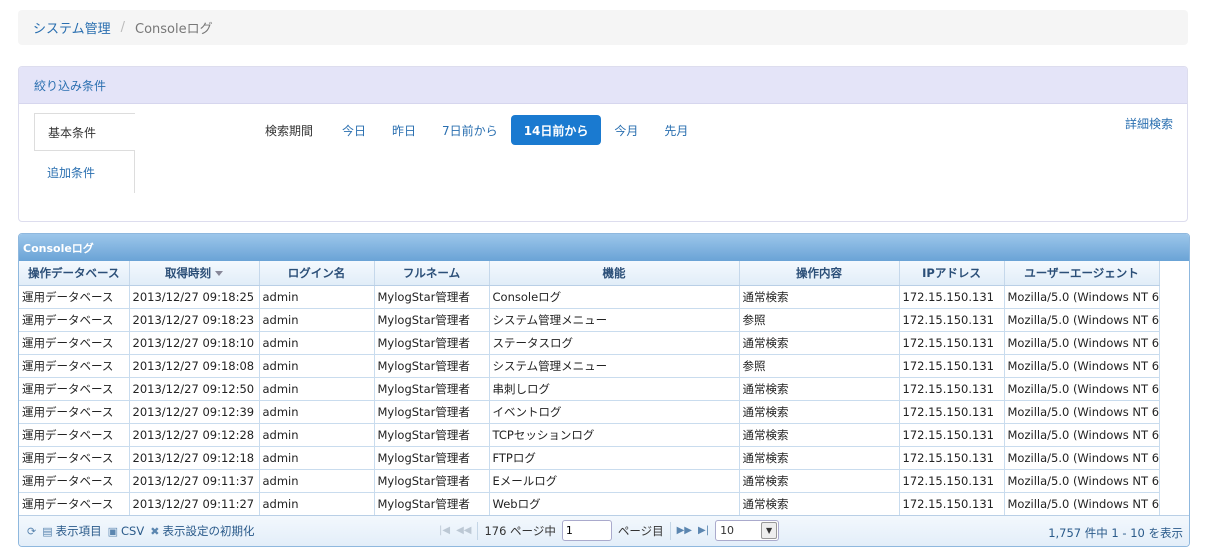  Describe the element at coordinates (71, 531) in the screenshot. I see `display-items-button: ▤ 表示項目` at that location.